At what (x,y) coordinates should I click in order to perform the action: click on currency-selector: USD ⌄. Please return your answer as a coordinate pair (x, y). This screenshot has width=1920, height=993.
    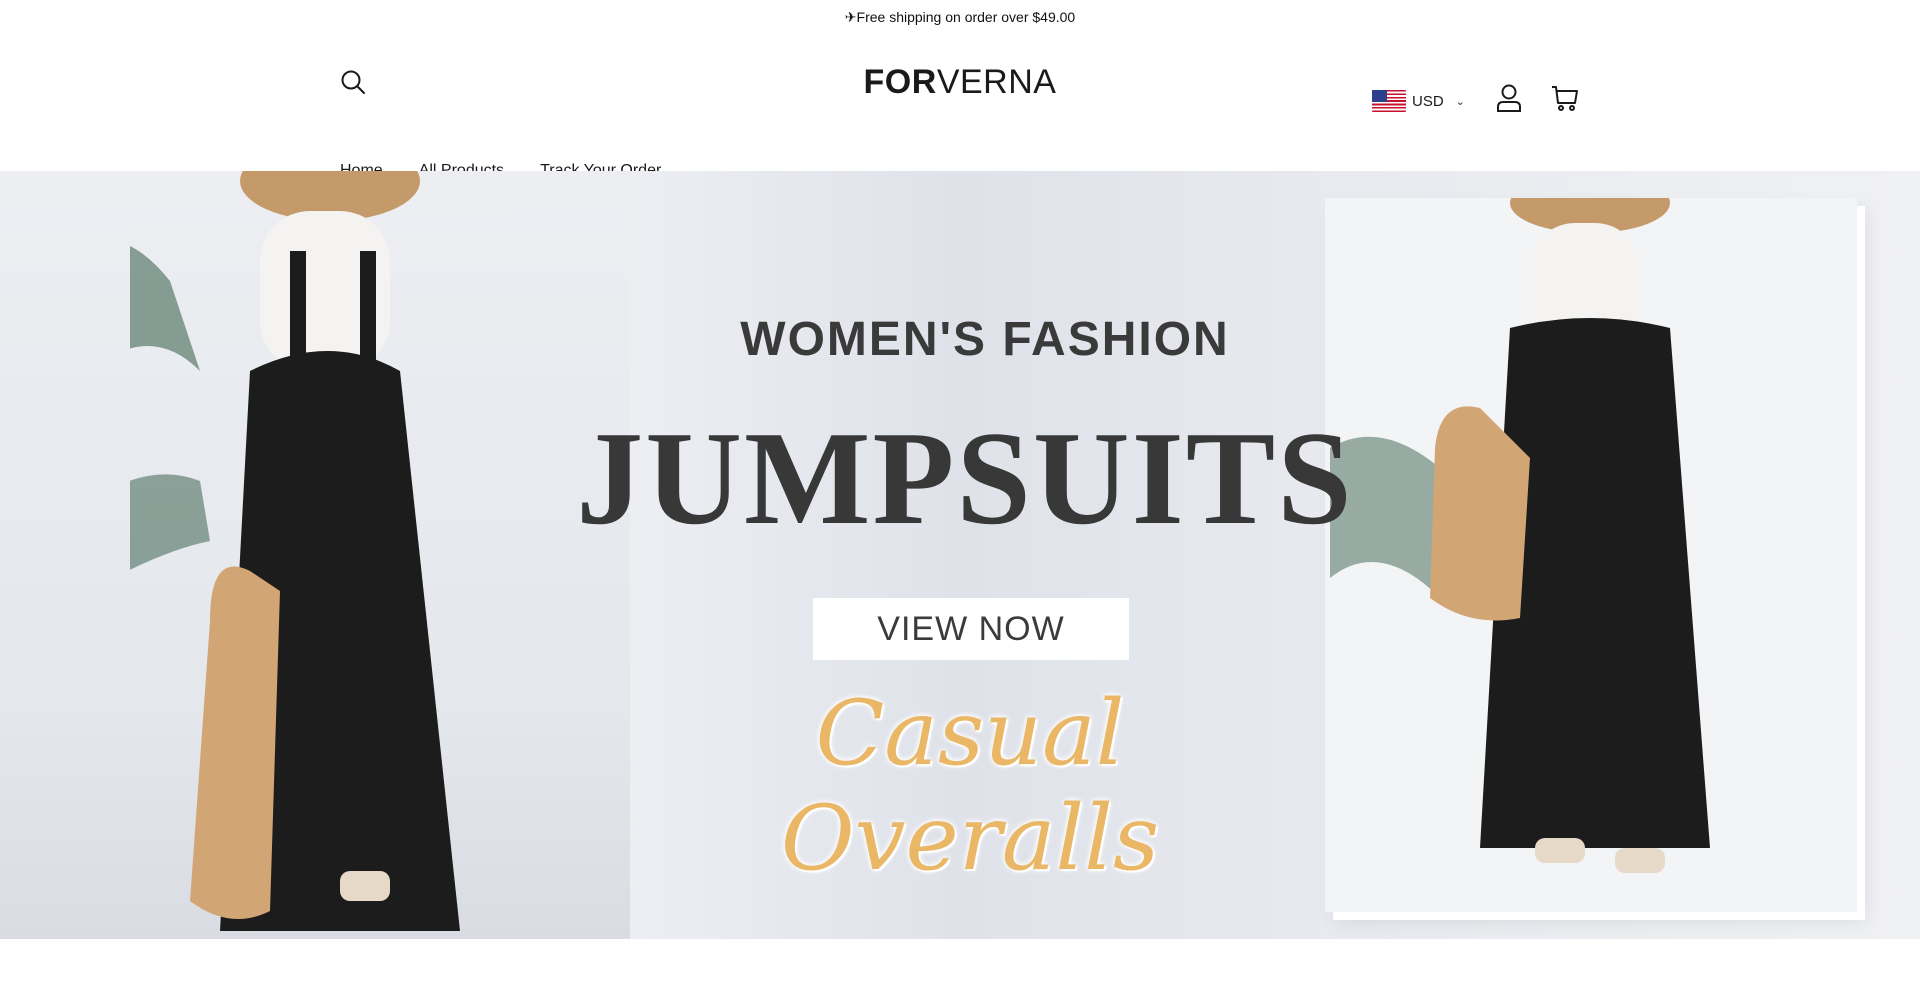
    Looking at the image, I should click on (1418, 101).